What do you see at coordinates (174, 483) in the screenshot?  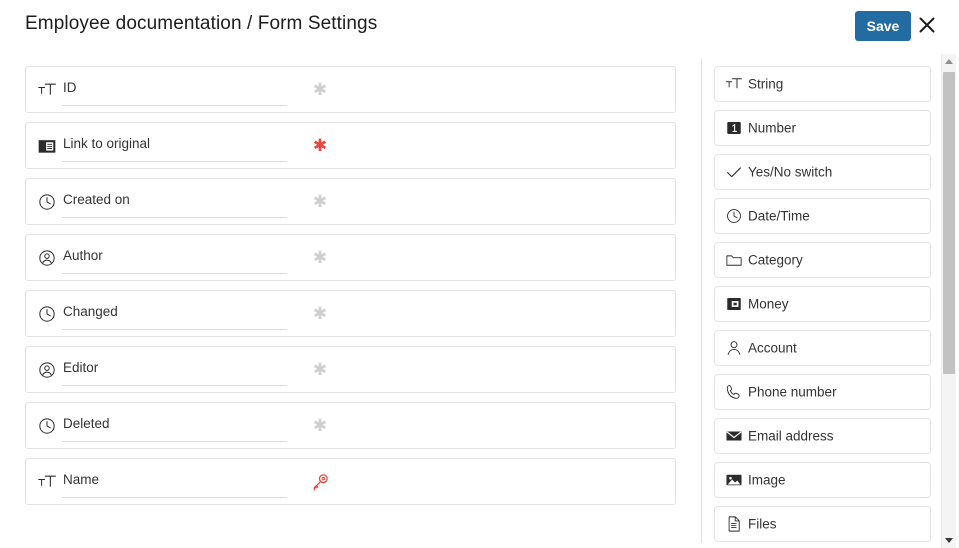 I see `field-name-input: Name` at bounding box center [174, 483].